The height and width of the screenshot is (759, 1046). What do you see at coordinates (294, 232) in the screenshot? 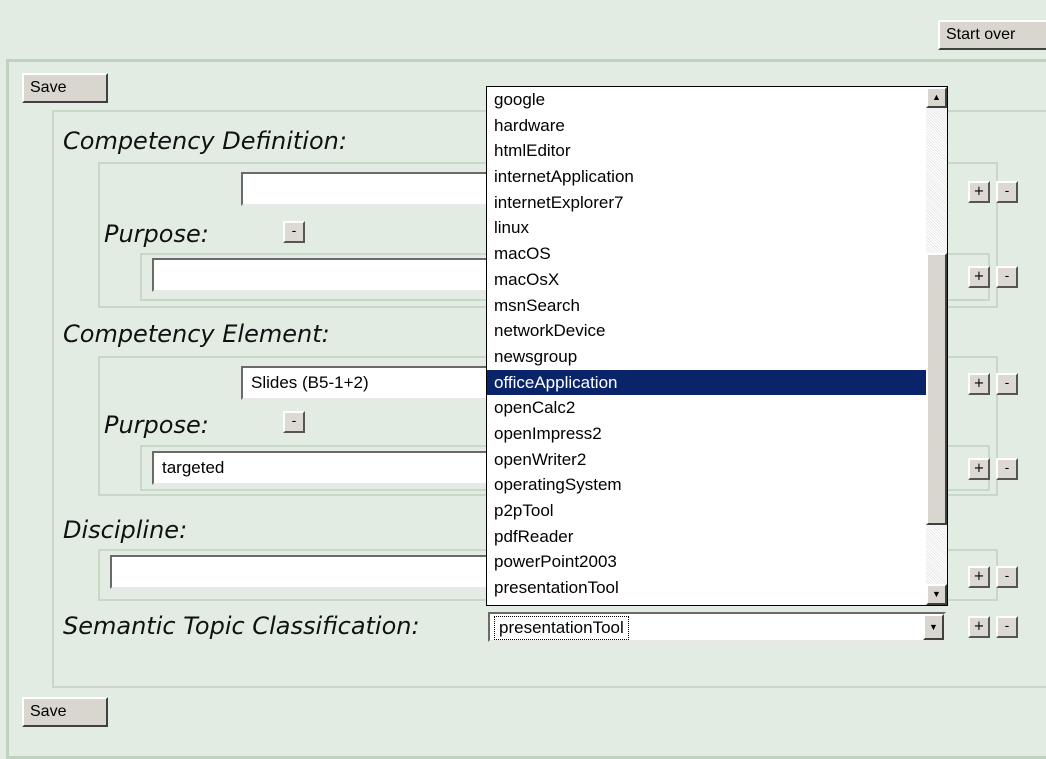
I see `competency-definition-purpose-remove-button: -` at bounding box center [294, 232].